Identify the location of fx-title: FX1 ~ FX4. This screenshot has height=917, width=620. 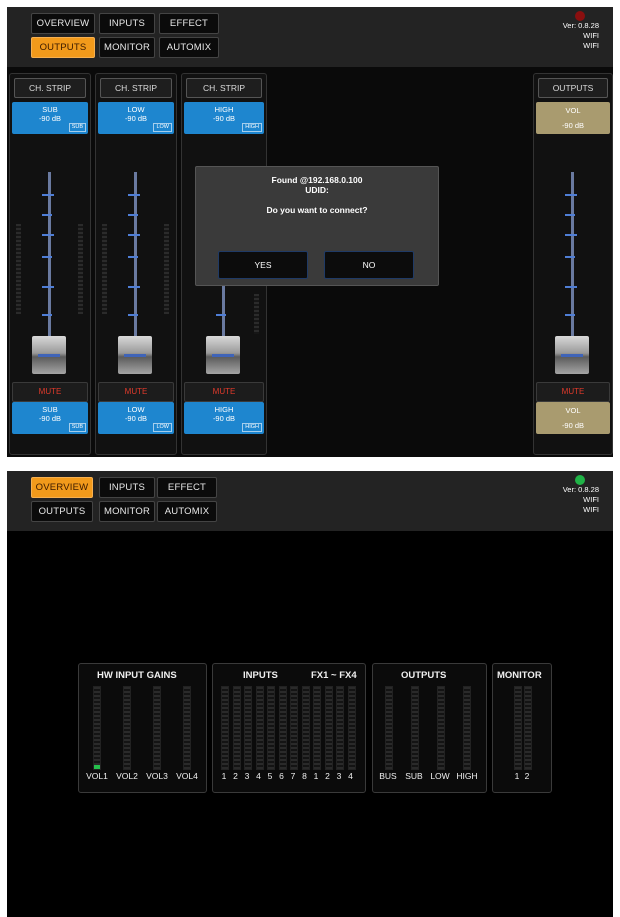
(334, 675).